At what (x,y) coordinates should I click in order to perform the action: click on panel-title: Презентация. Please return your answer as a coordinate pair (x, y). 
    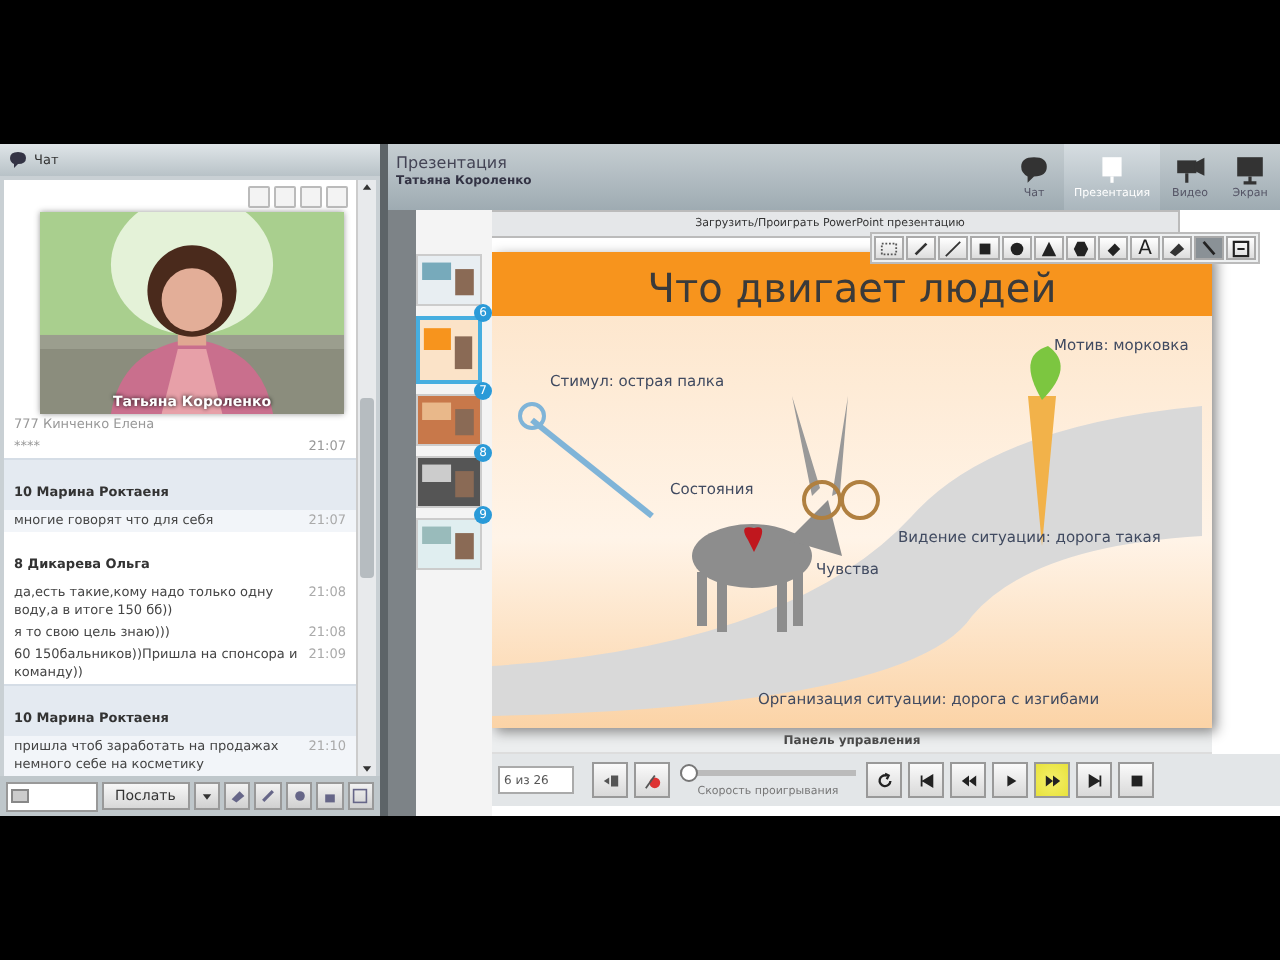
    Looking at the image, I should click on (452, 163).